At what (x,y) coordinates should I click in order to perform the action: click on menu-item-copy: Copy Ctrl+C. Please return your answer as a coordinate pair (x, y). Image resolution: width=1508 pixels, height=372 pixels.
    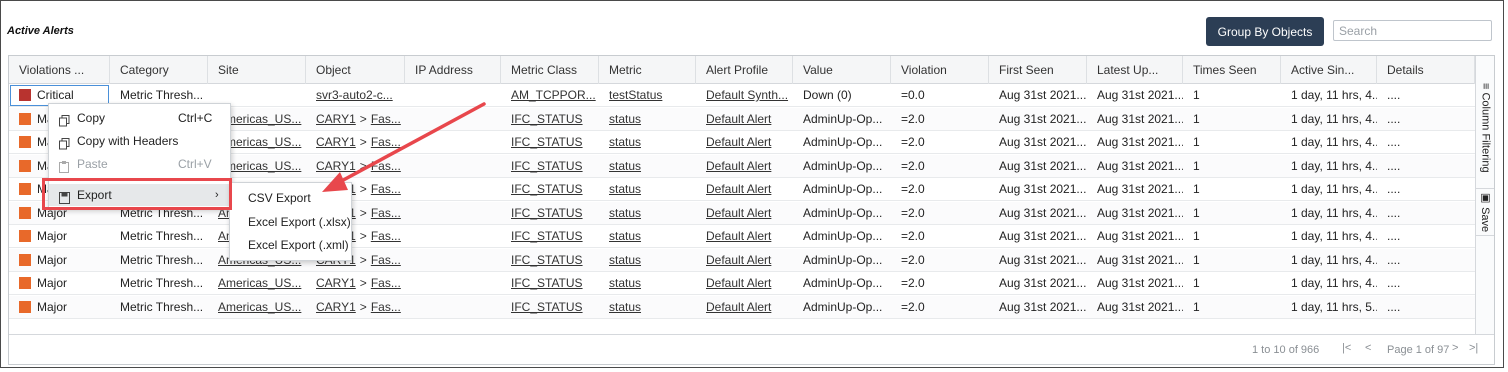
    Looking at the image, I should click on (139, 118).